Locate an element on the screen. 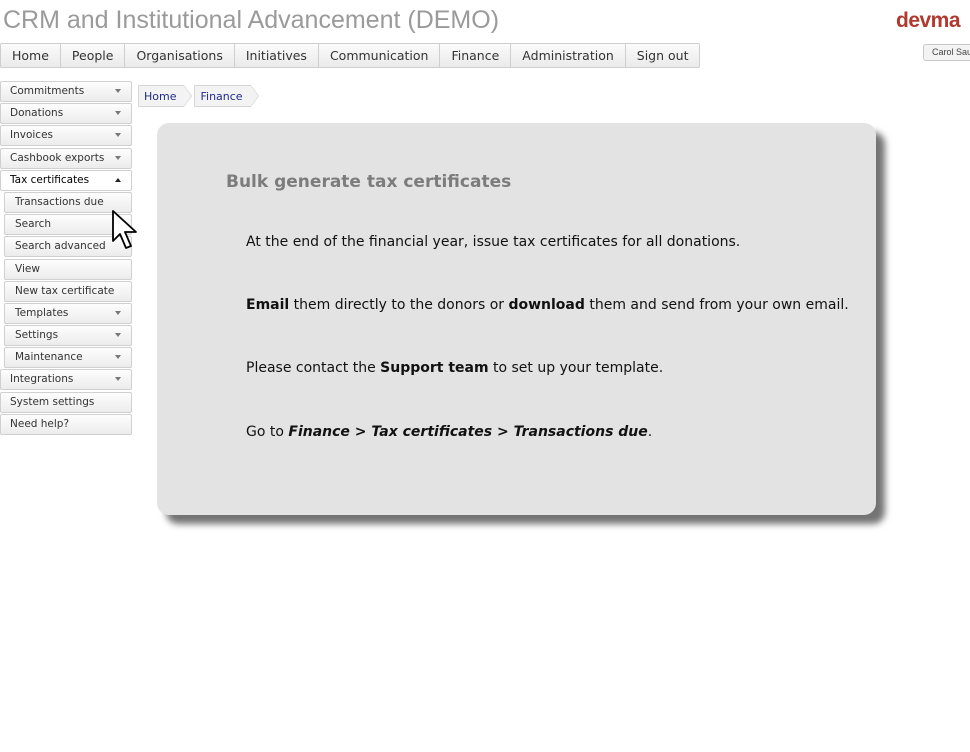  user-menu: Carol Sau is located at coordinates (946, 52).